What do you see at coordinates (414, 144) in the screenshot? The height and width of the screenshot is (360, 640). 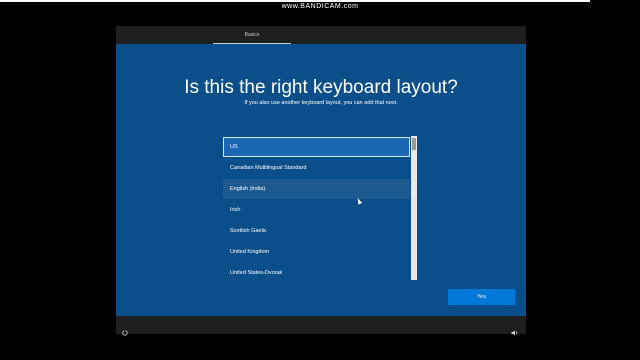 I see `scrollbar-thumb` at bounding box center [414, 144].